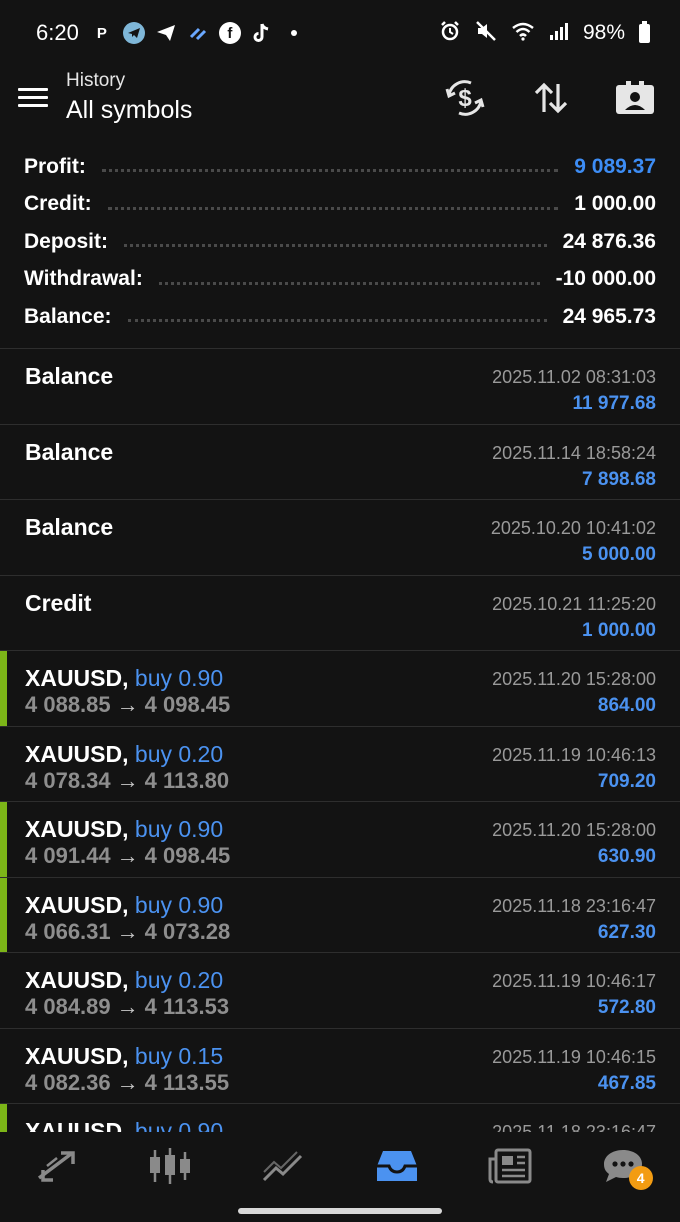  What do you see at coordinates (187, 931) in the screenshot?
I see `close-price: 4 073.28` at bounding box center [187, 931].